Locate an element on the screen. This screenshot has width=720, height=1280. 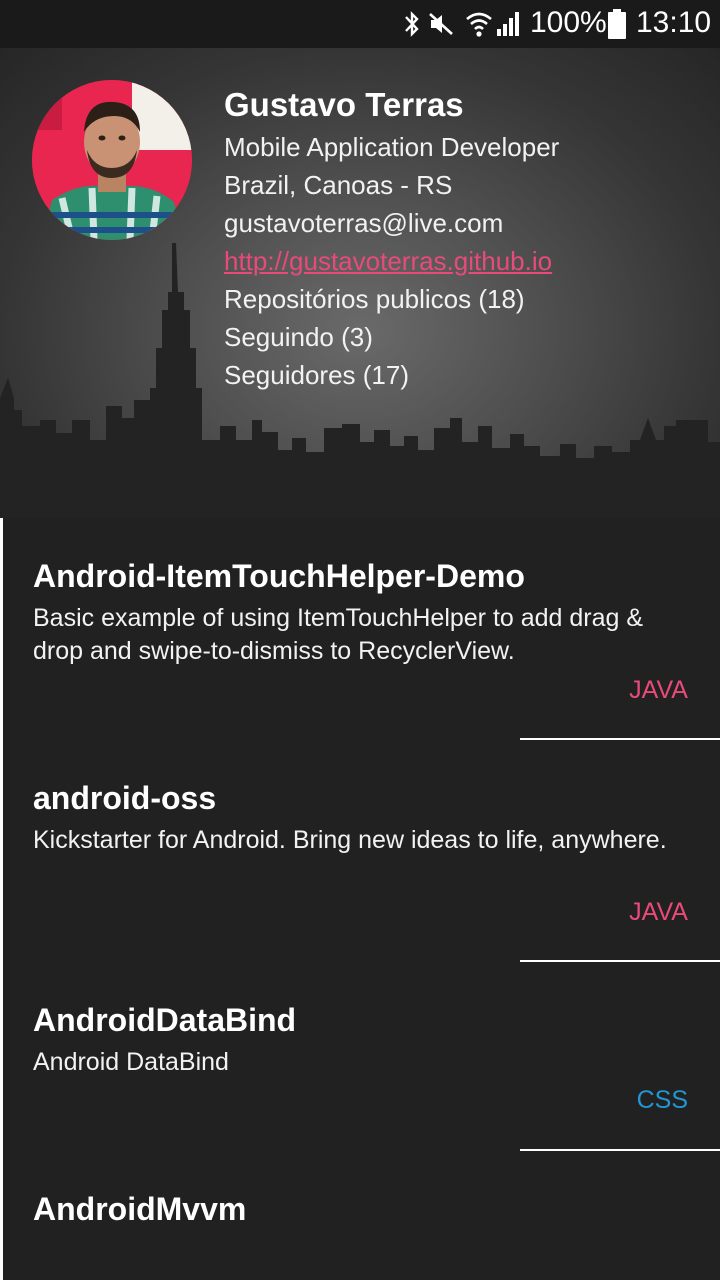
profile-email: gustavoterras@live.com is located at coordinates (391, 223).